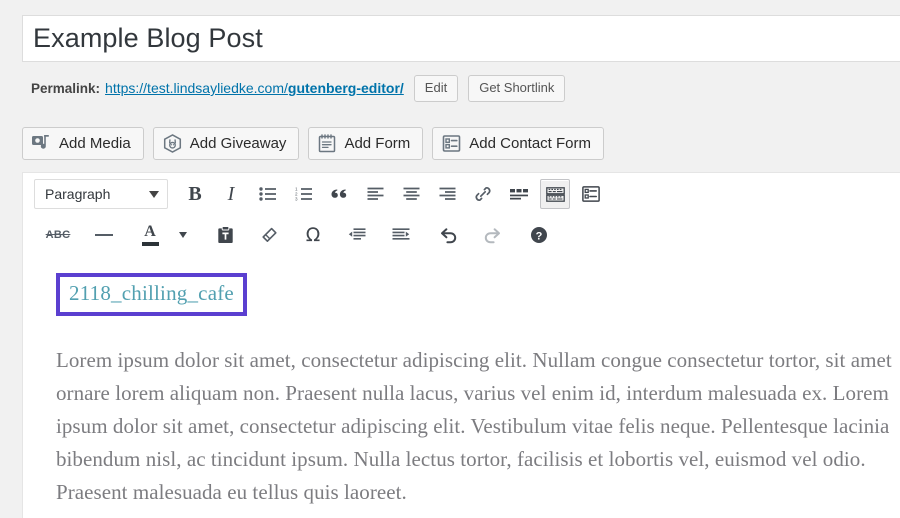 The image size is (900, 518). I want to click on add-form-button: Add Form, so click(366, 143).